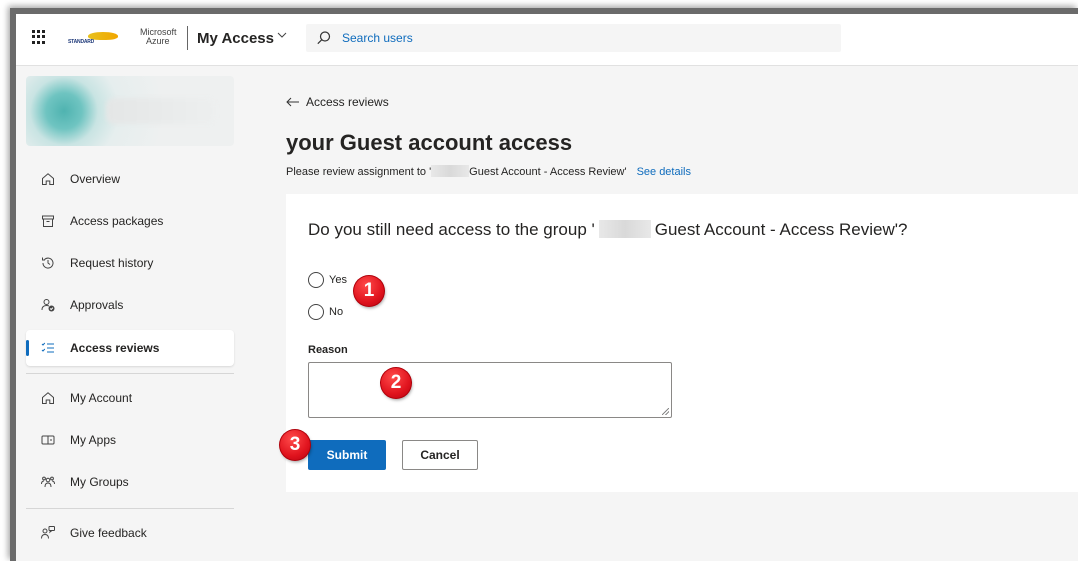 The image size is (1078, 561). Describe the element at coordinates (440, 455) in the screenshot. I see `cancel-button: Cancel` at that location.